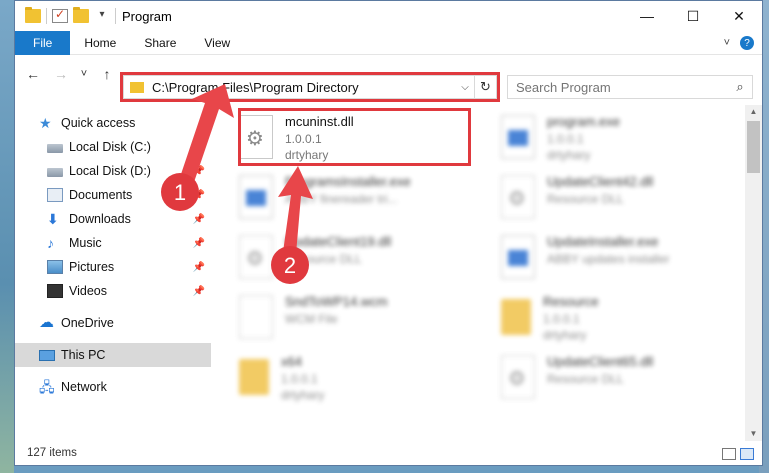 Image resolution: width=769 pixels, height=473 pixels. Describe the element at coordinates (110, 171) in the screenshot. I see `sidebar-item-label: Local Disk (D:)` at that location.